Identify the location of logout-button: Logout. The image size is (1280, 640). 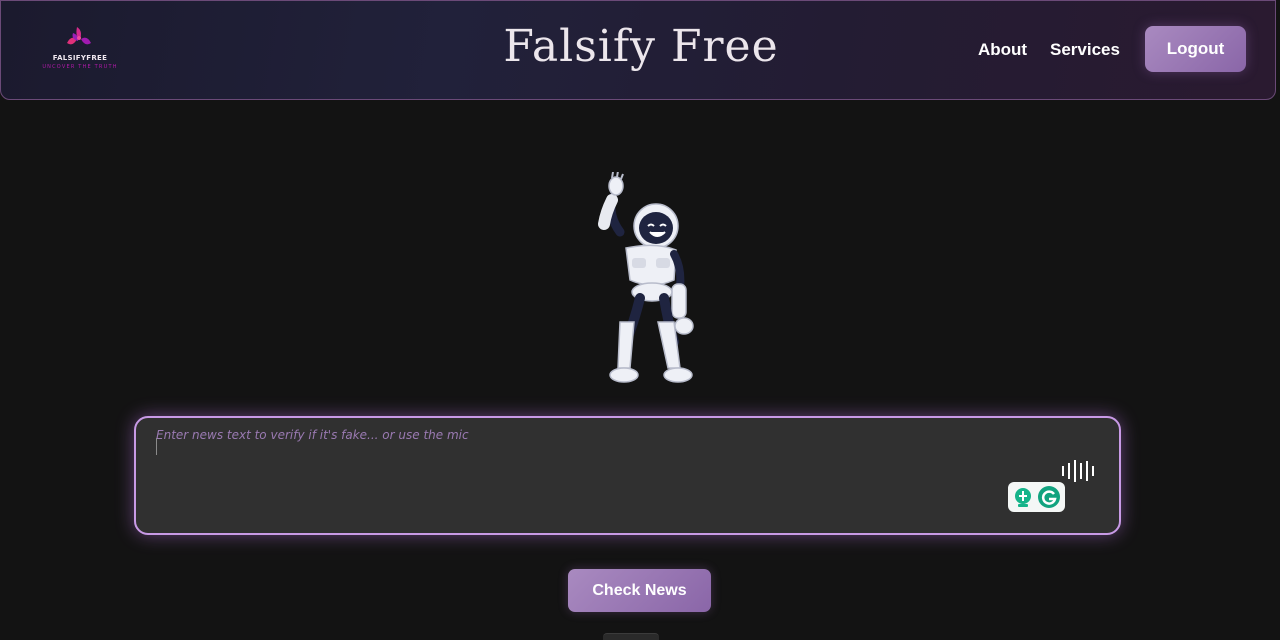
(1195, 49).